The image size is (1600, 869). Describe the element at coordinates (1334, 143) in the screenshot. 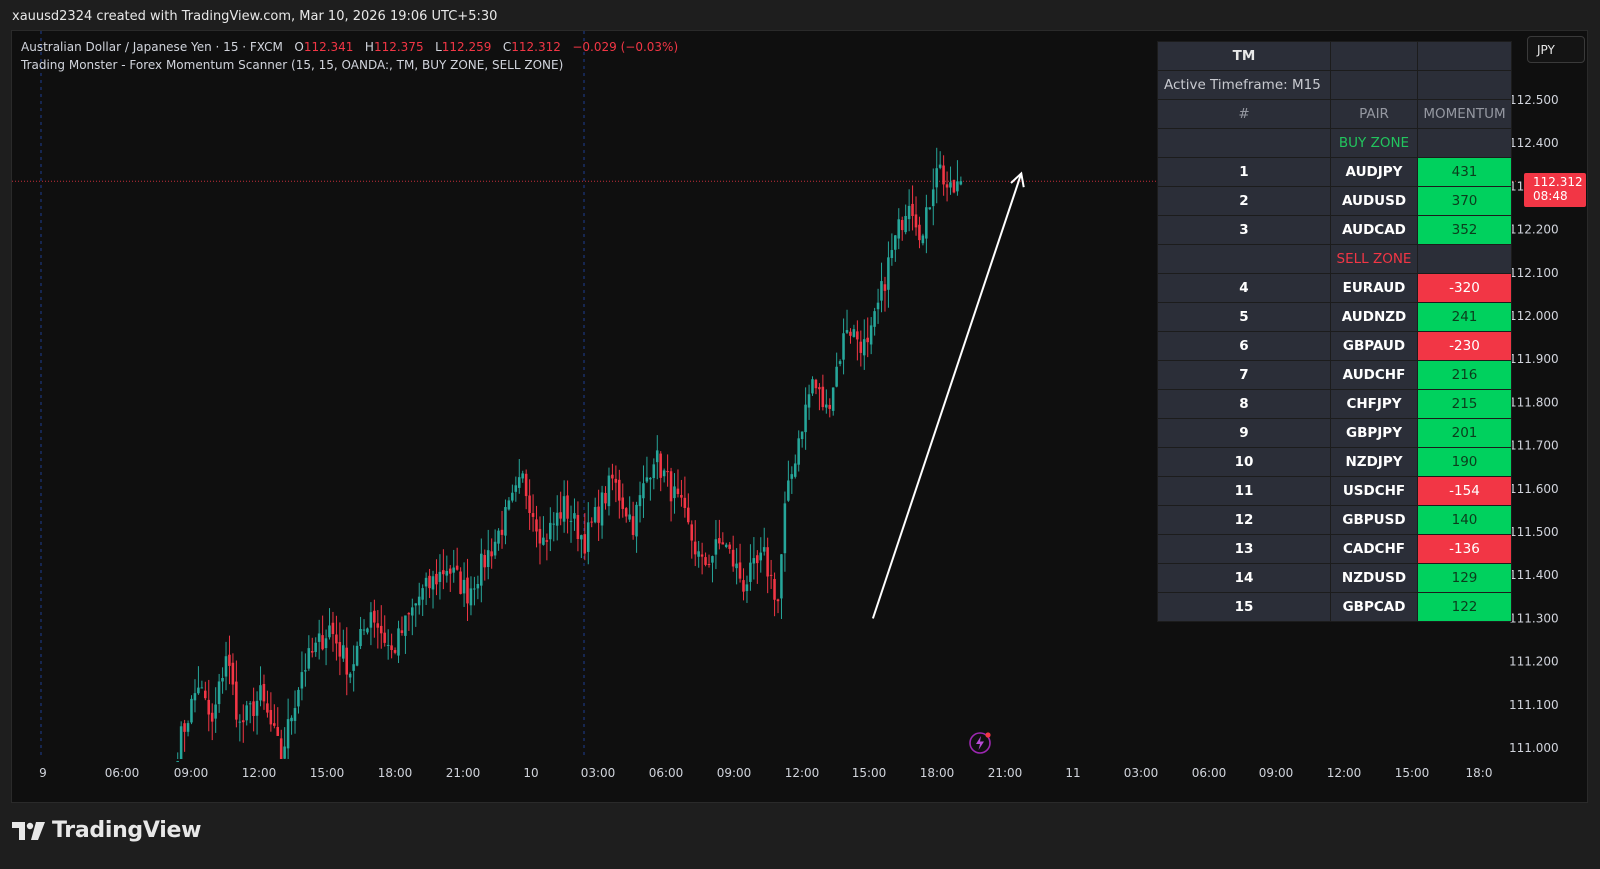

I see `buy-zone-row: BUY ZONE` at that location.